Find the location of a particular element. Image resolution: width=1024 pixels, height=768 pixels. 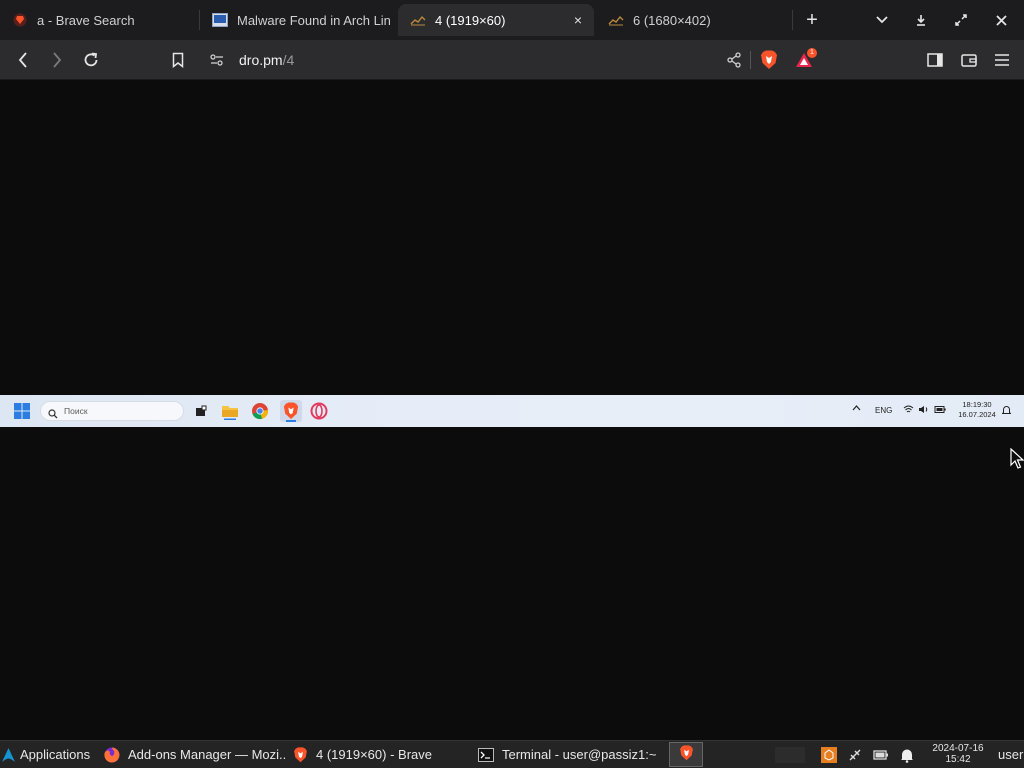

taskbar-item-terminal: Terminal - user@passiz1:~ is located at coordinates (568, 754).